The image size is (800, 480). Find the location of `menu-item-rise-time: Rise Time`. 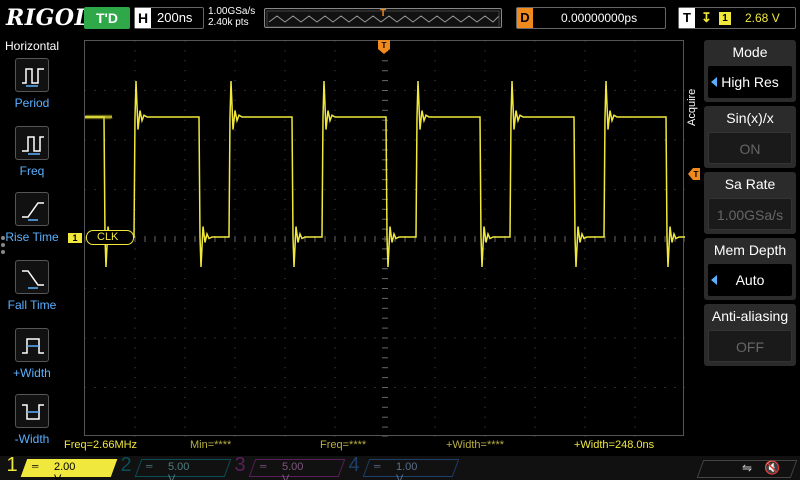

menu-item-rise-time: Rise Time is located at coordinates (32, 222).